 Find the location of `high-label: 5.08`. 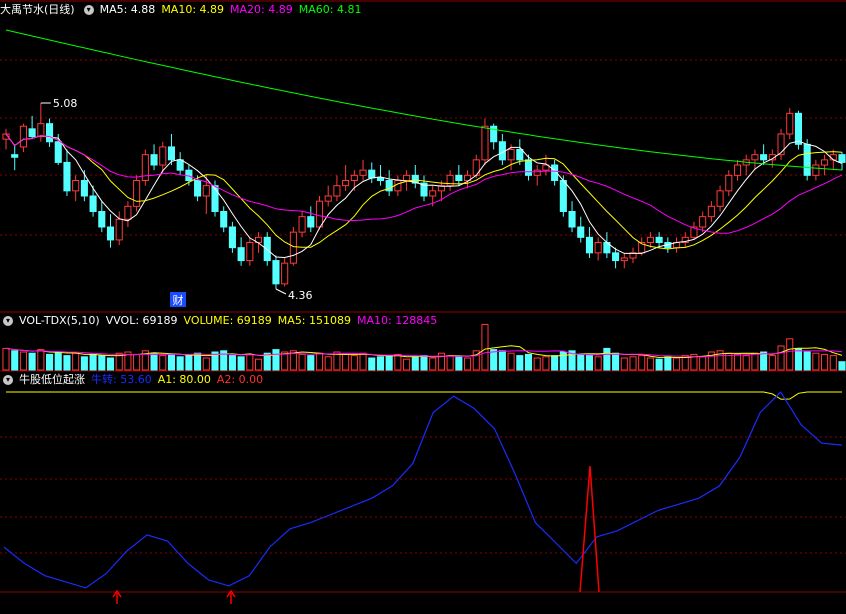

high-label: 5.08 is located at coordinates (65, 103).